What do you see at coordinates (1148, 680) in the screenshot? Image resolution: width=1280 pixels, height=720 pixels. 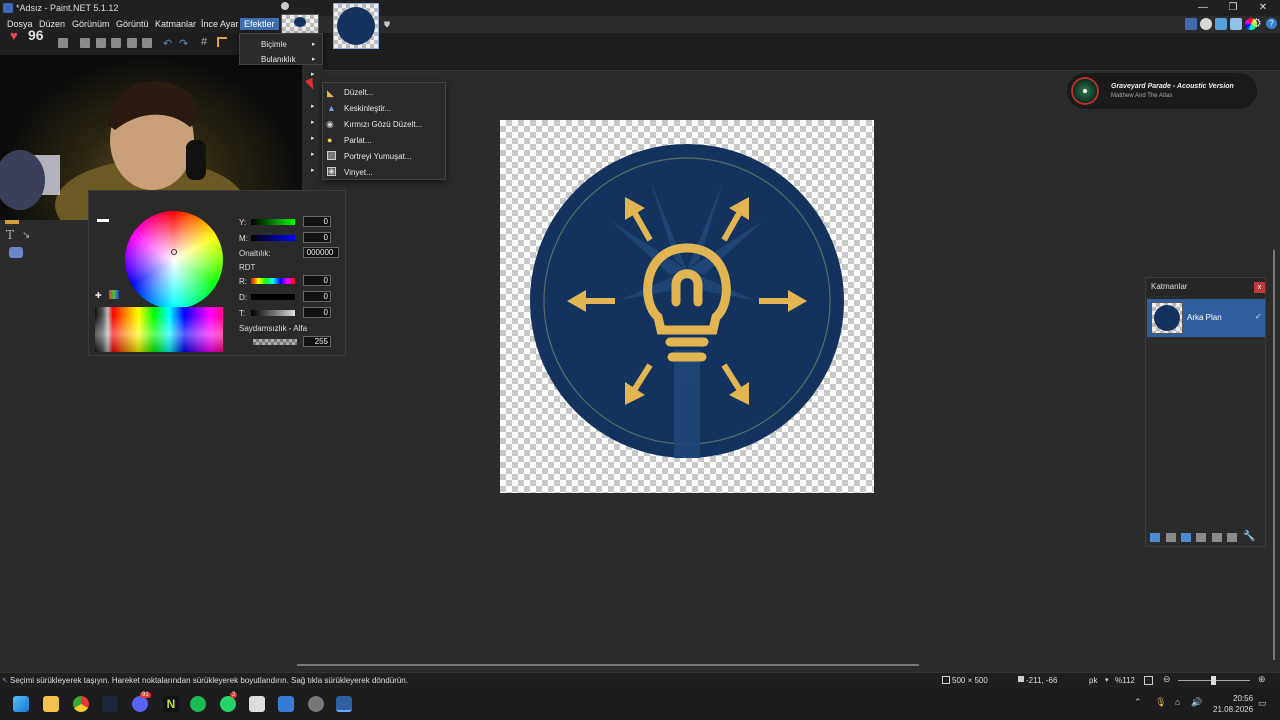 I see `zoom-to-window-icon` at bounding box center [1148, 680].